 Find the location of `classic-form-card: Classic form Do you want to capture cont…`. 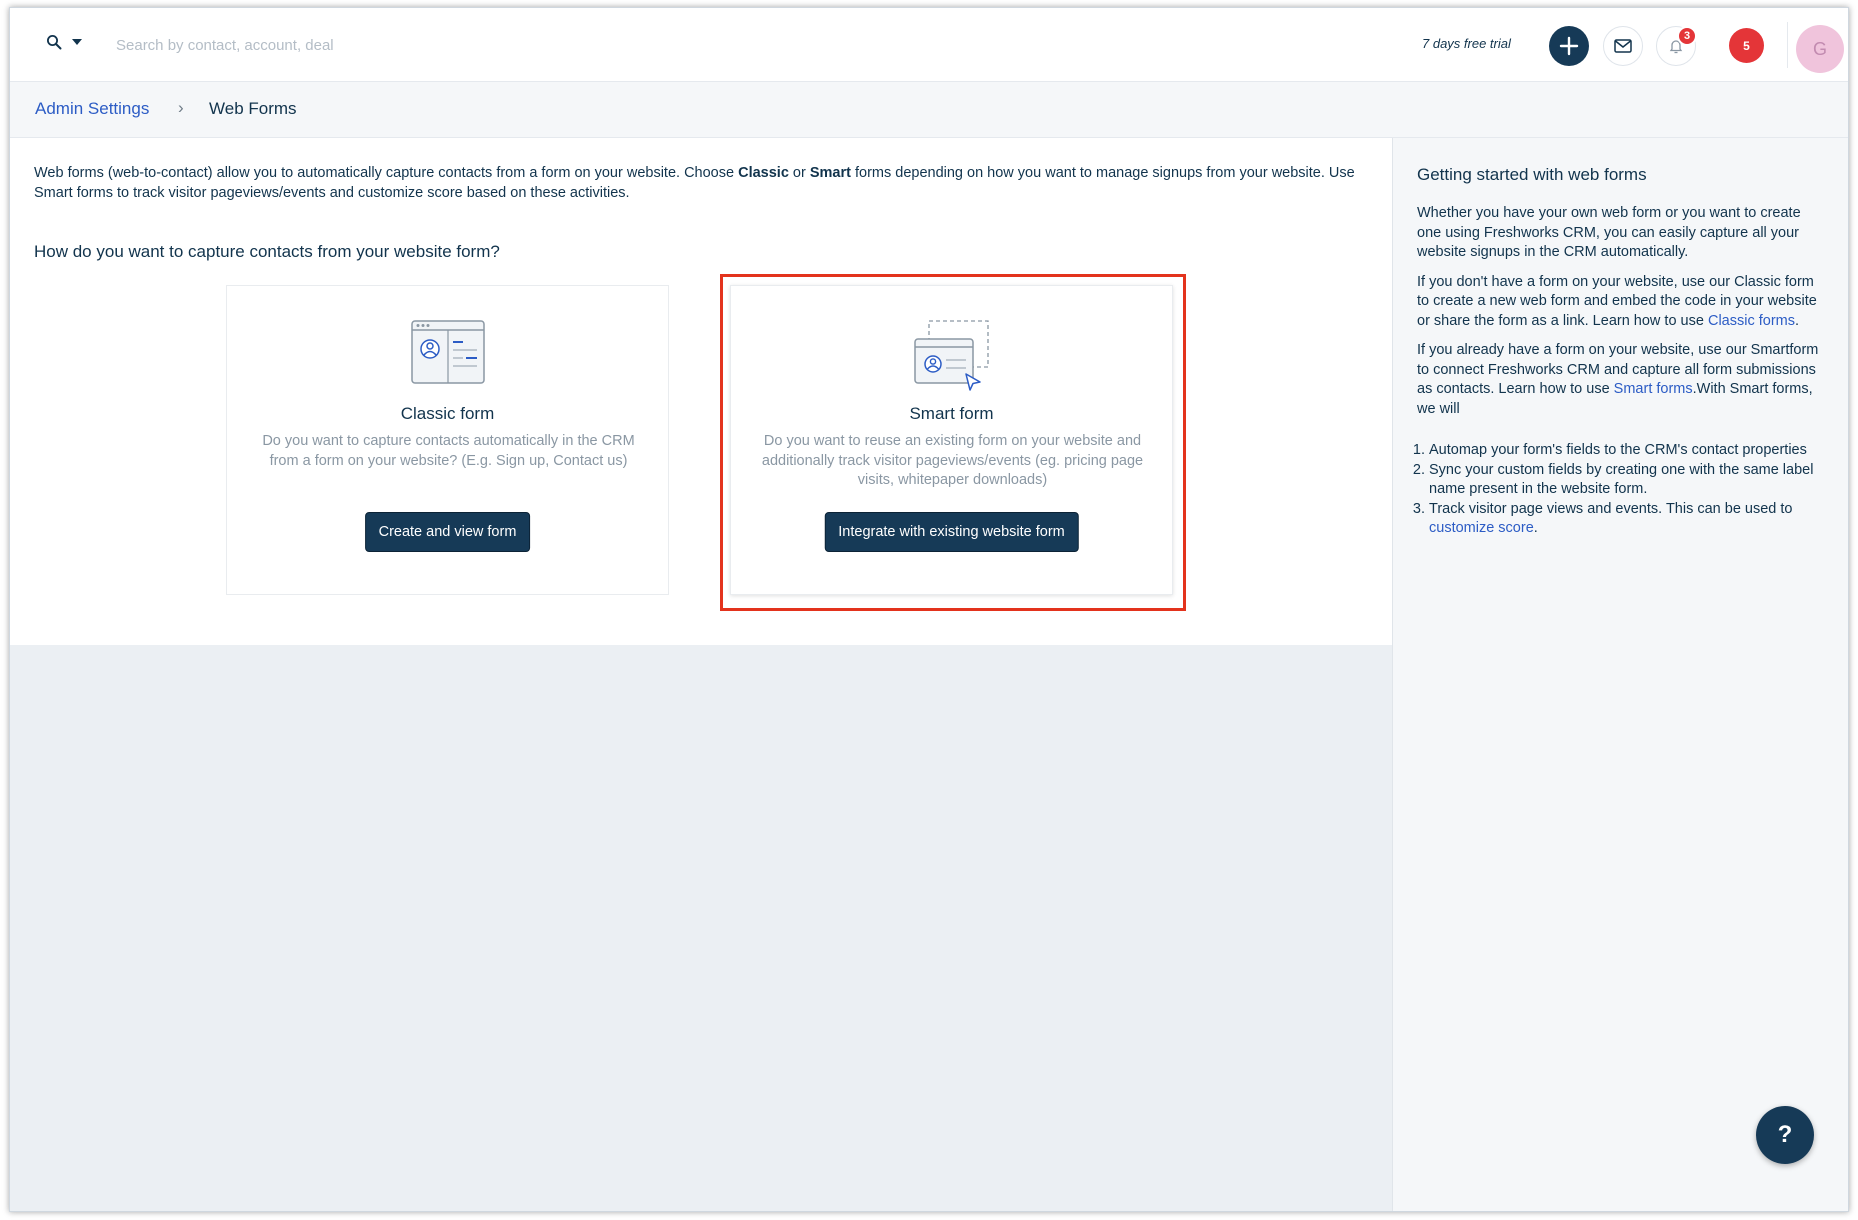

classic-form-card: Classic form Do you want to capture cont… is located at coordinates (447, 440).